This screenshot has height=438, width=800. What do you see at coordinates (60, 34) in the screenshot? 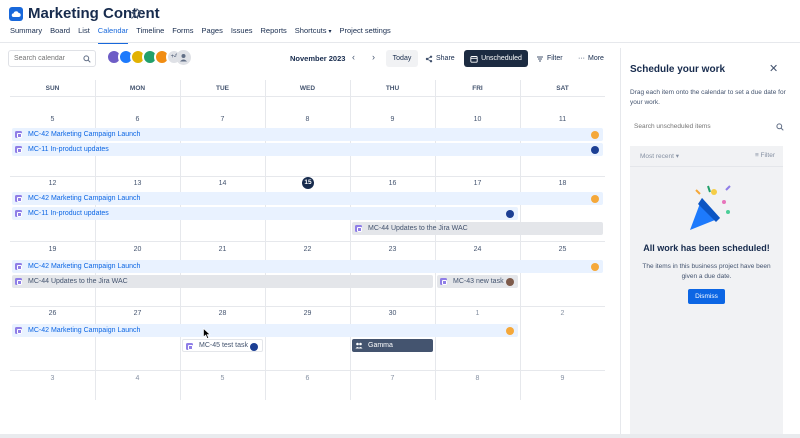
I see `tab-board: Board` at bounding box center [60, 34].